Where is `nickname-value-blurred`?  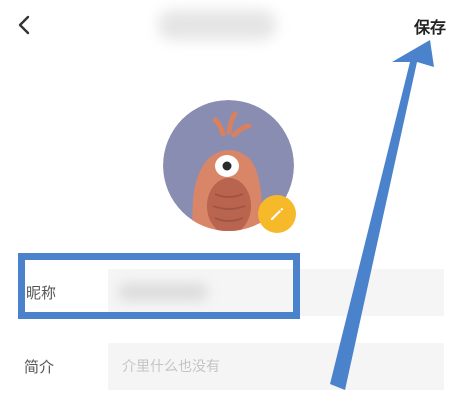 nickname-value-blurred is located at coordinates (163, 292).